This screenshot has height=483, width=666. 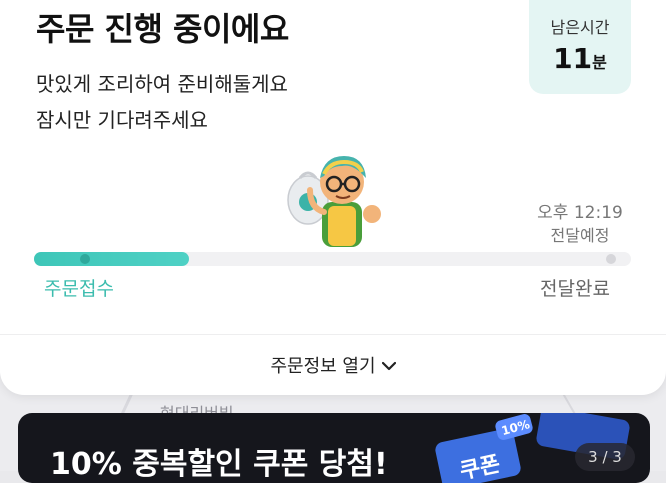 I want to click on progress-start-dot, so click(x=85, y=259).